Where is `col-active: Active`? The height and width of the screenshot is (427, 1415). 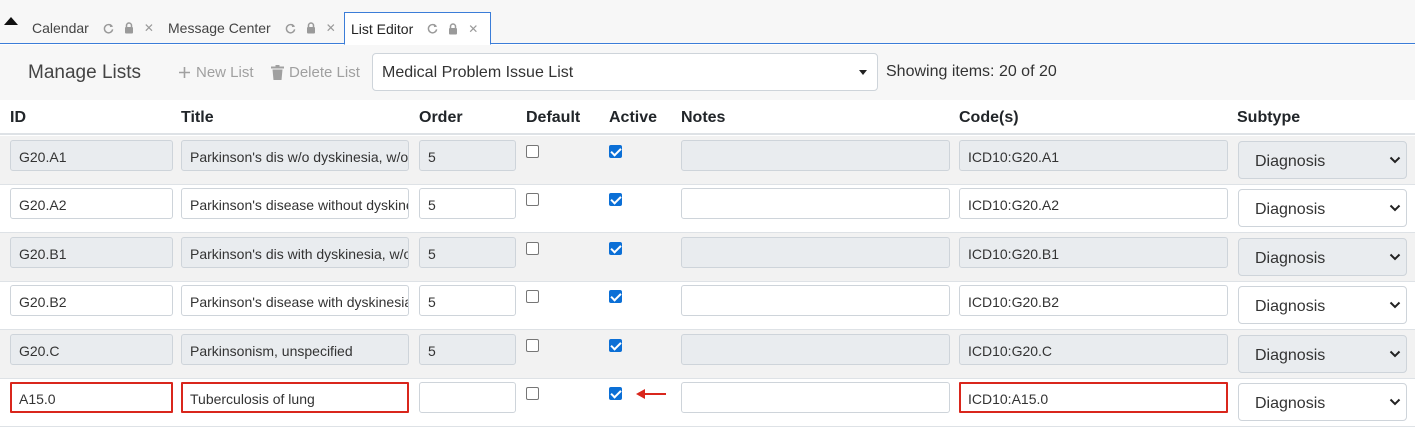 col-active: Active is located at coordinates (633, 117).